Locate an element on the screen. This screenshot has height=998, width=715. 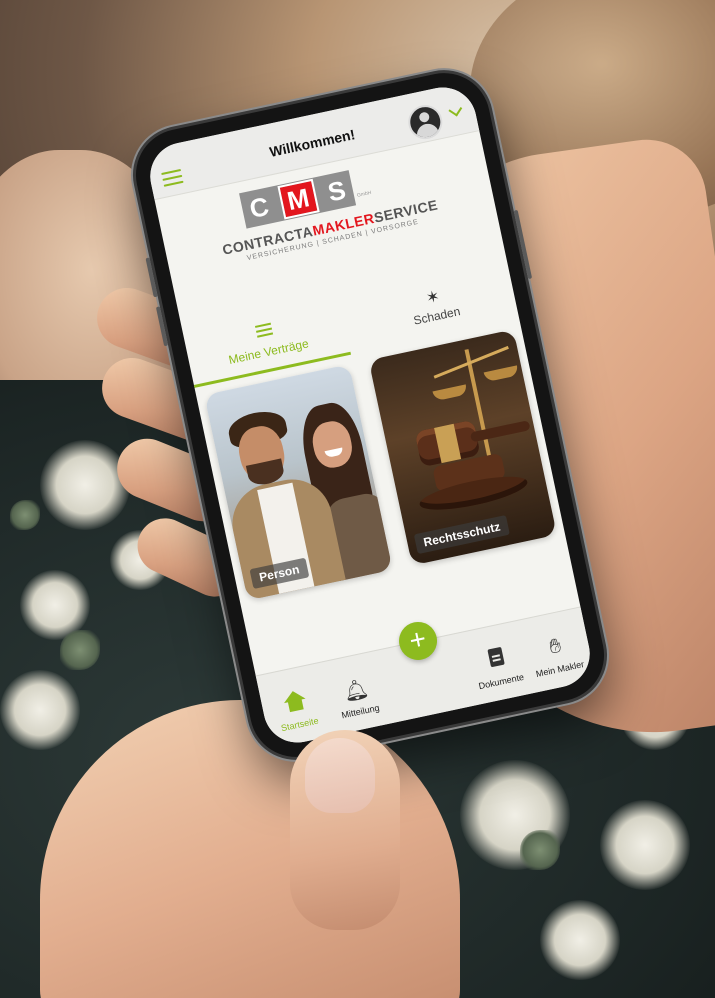
logo-letter-c: C is located at coordinates (259, 207).